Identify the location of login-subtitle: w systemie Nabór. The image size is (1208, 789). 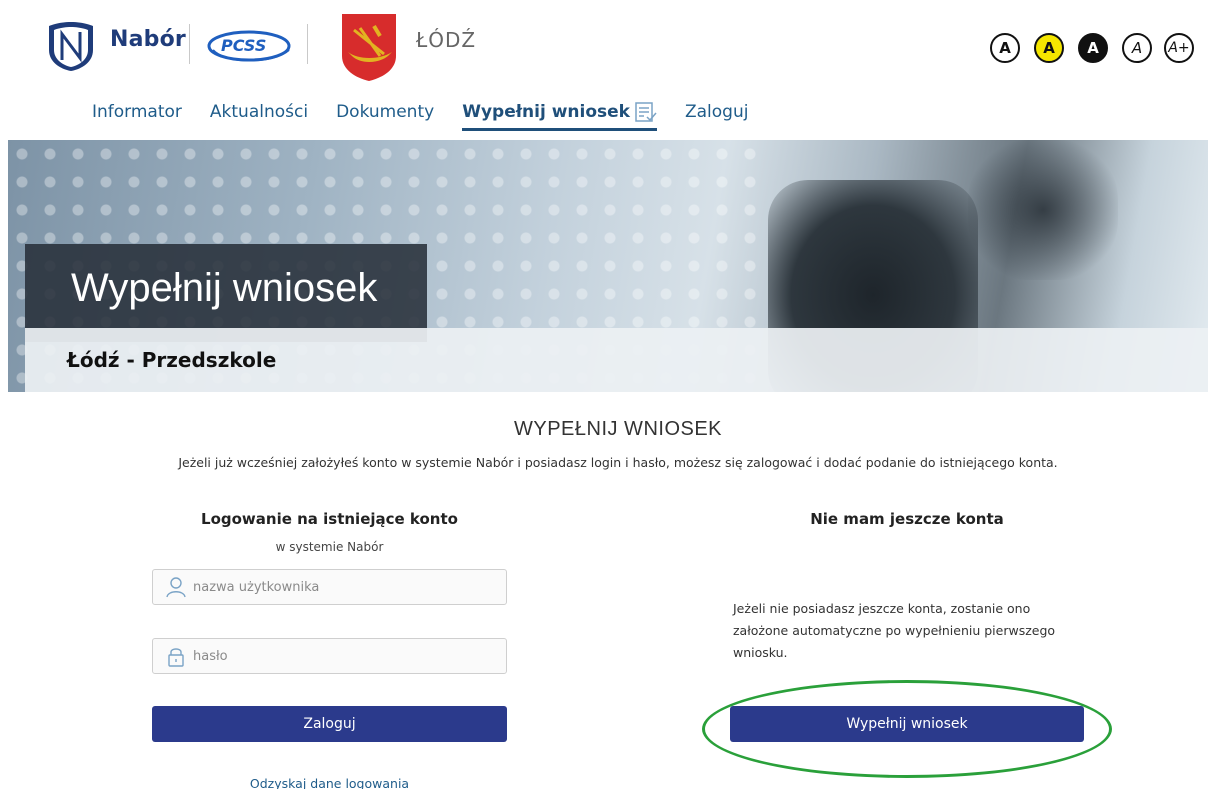
(329, 547).